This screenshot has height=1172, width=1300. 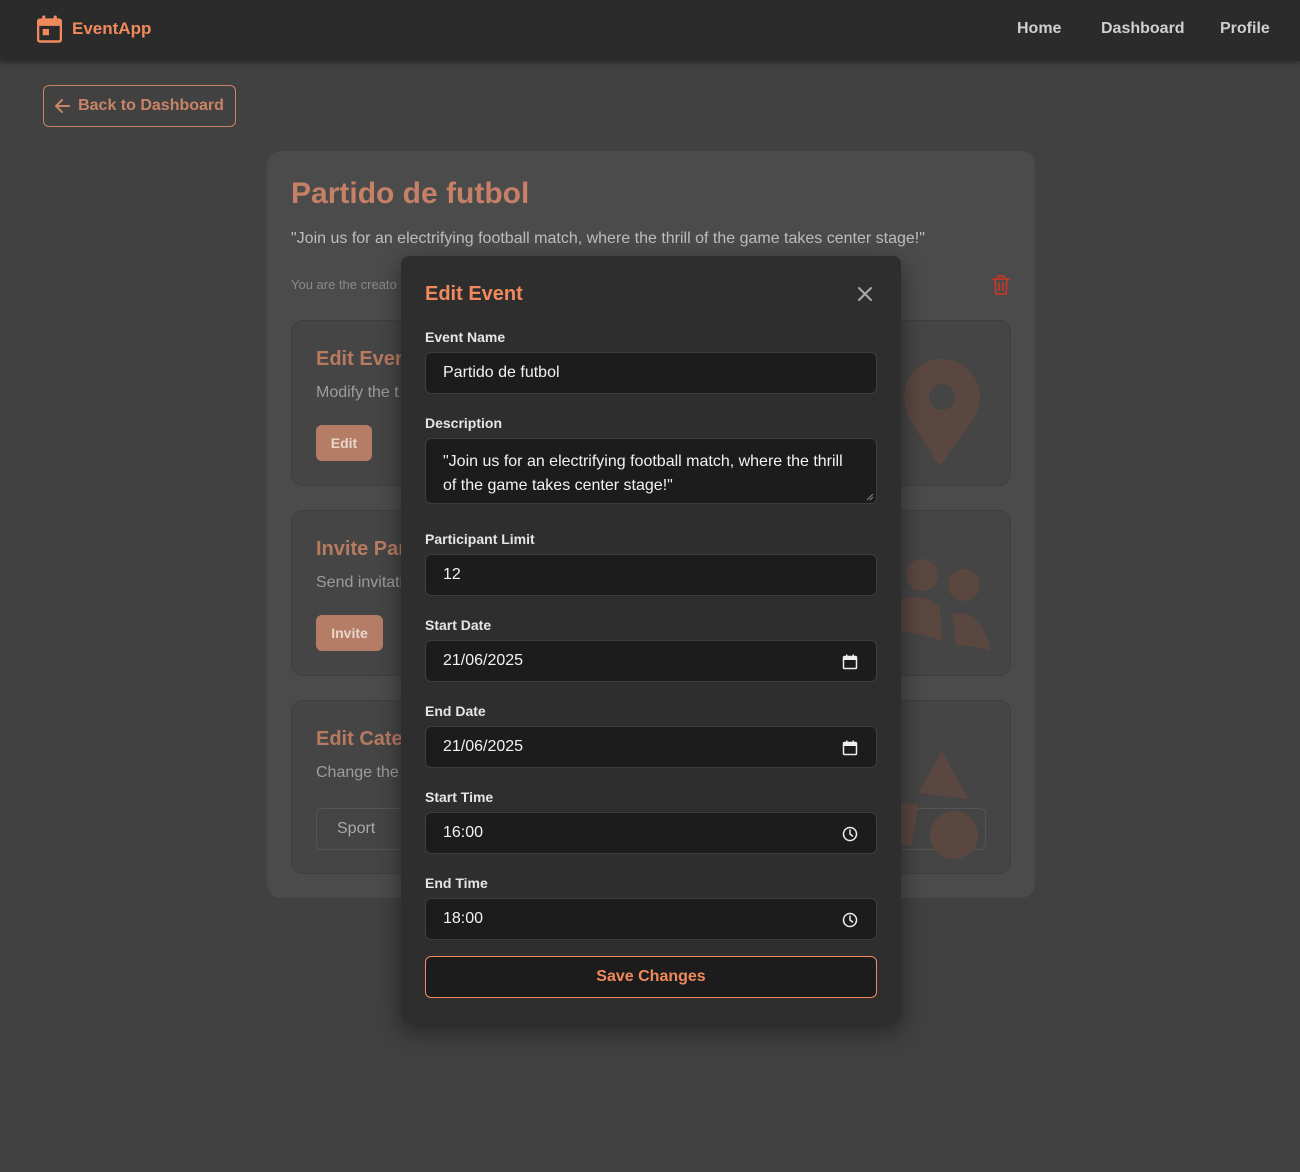 What do you see at coordinates (1245, 29) in the screenshot?
I see `nav-profile: Profile` at bounding box center [1245, 29].